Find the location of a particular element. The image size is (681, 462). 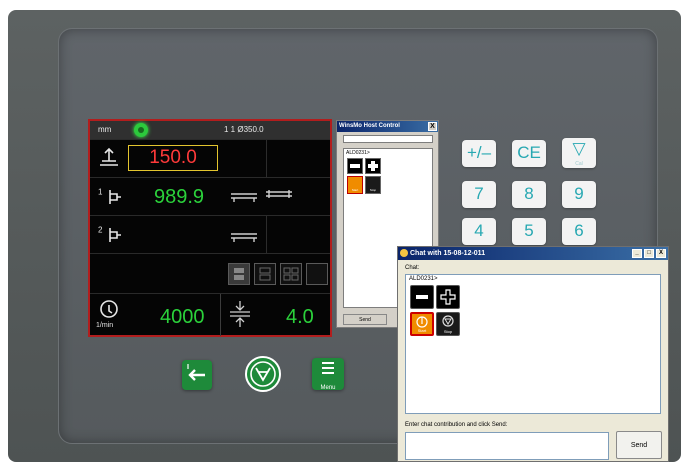

x1-axis-value: 989.9 is located at coordinates (179, 197).